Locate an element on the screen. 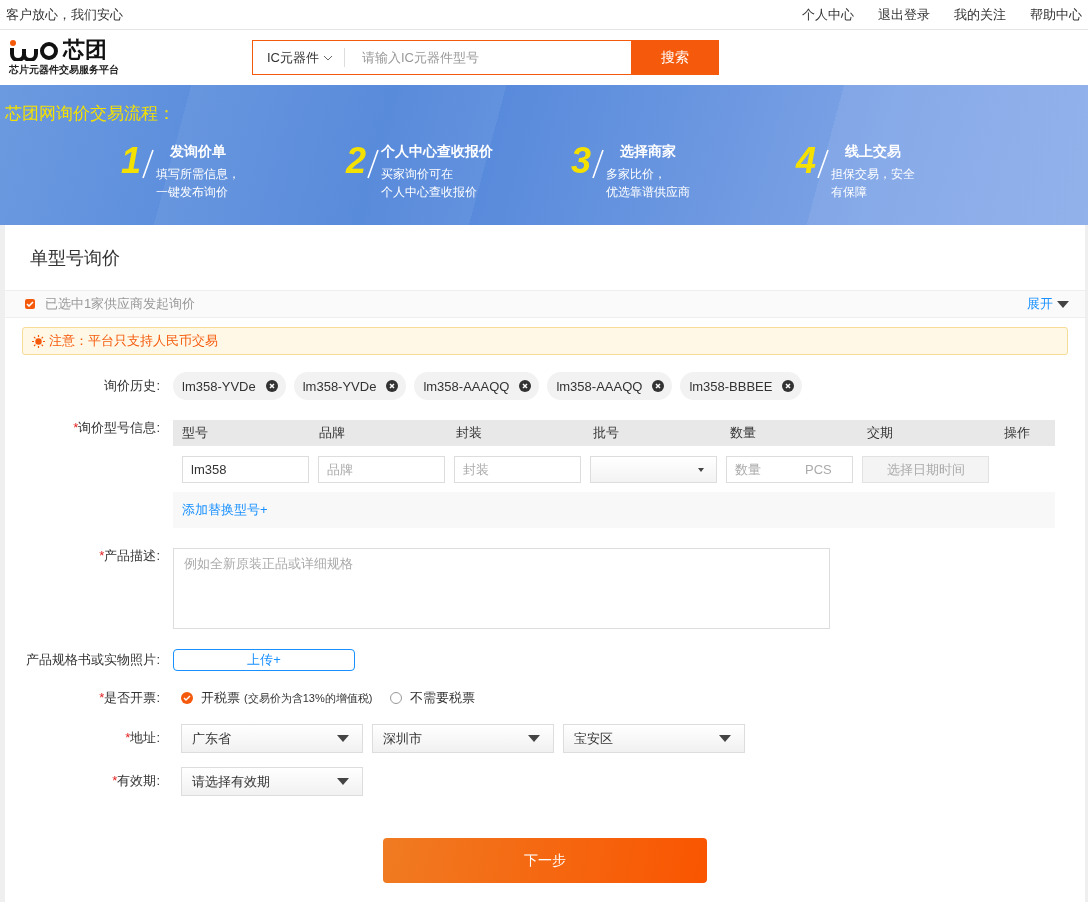 This screenshot has height=902, width=1088. step-title: 线上交易 is located at coordinates (873, 152).